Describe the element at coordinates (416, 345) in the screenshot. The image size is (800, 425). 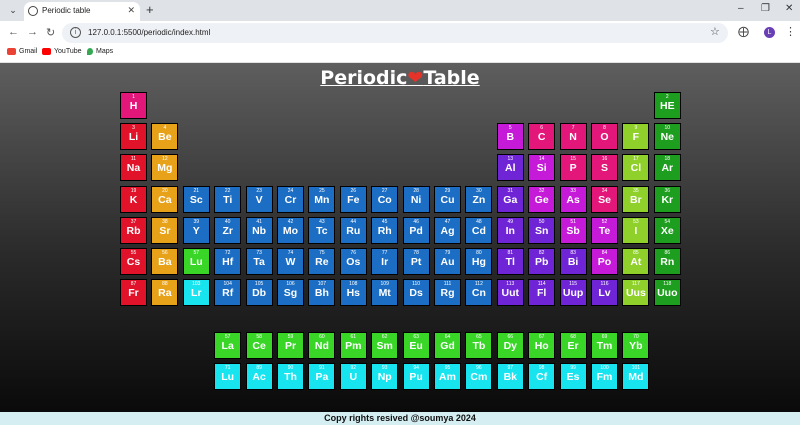
I see `element-tile-eu: 63 Eu` at that location.